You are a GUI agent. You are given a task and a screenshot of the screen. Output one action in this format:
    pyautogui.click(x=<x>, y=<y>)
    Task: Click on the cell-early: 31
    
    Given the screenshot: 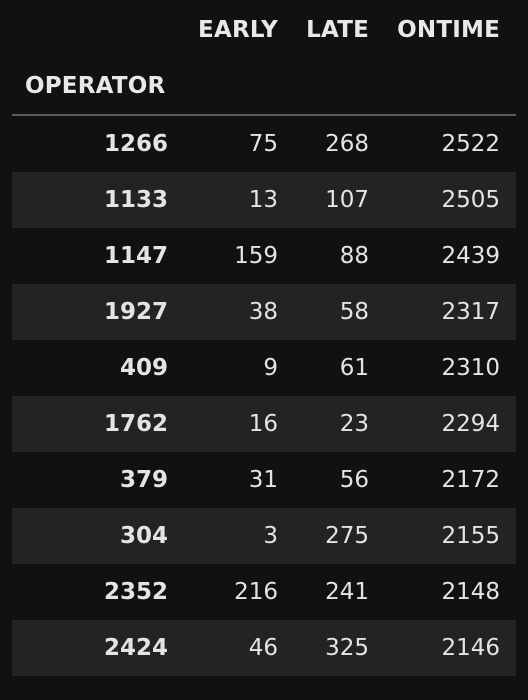 What is the action you would take?
    pyautogui.click(x=263, y=480)
    